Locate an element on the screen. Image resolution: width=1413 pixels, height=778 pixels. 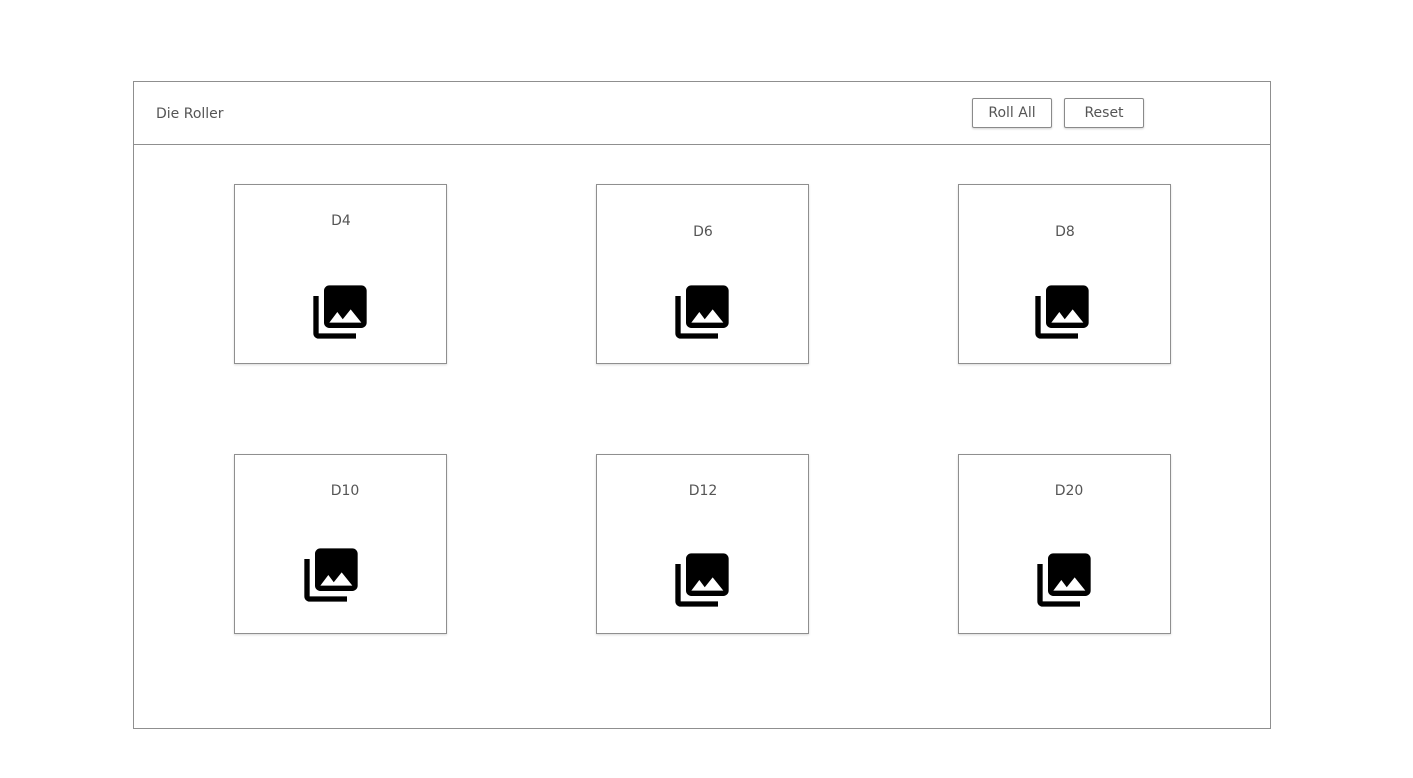
die-label: D8 is located at coordinates (1065, 232).